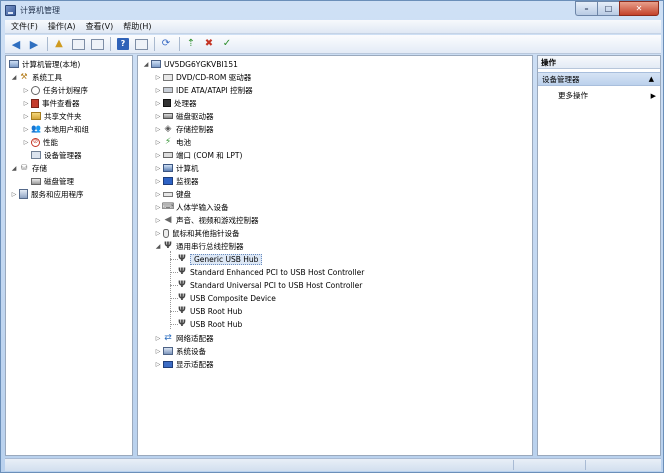 Image resolution: width=664 pixels, height=473 pixels. Describe the element at coordinates (198, 155) in the screenshot. I see `device-category-ports: ▷ 端口 (COM 和 LPT)` at that location.